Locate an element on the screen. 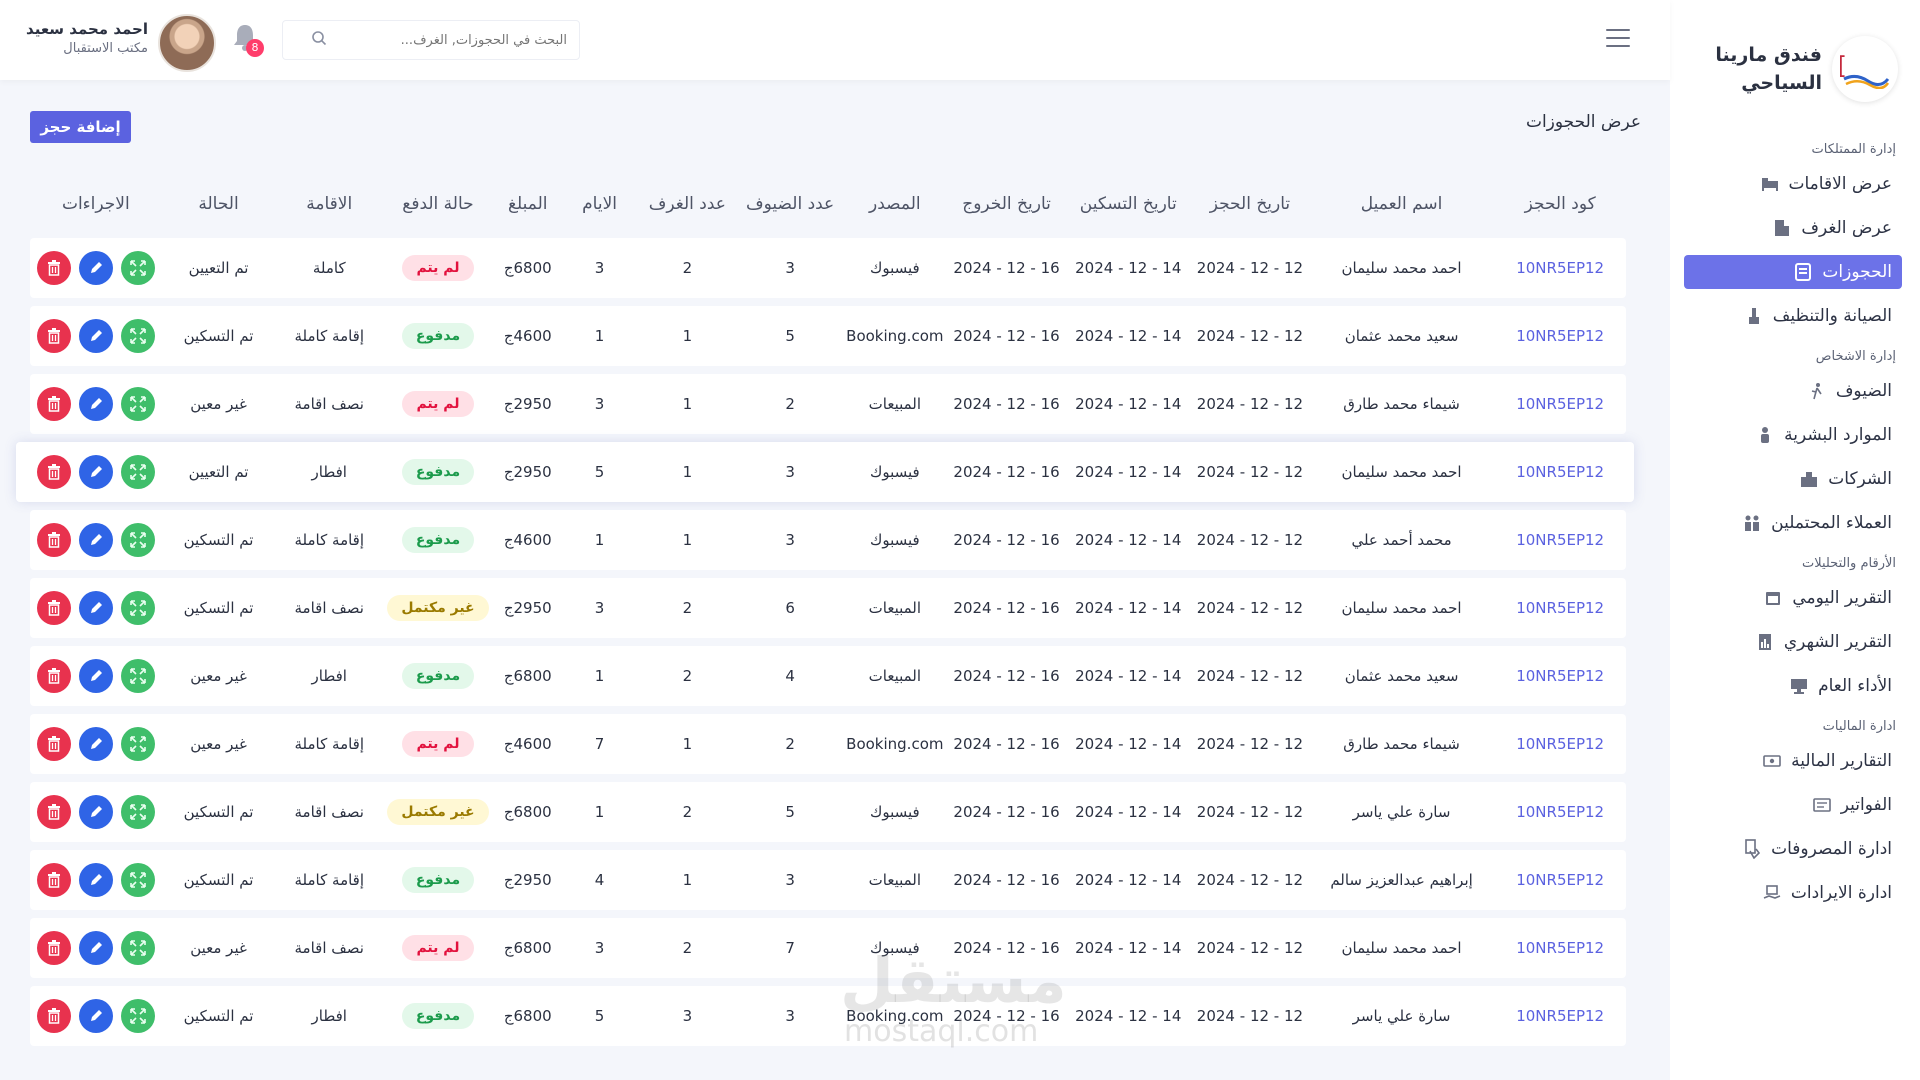  sidebar-item: الأداء العام is located at coordinates (1793, 686).